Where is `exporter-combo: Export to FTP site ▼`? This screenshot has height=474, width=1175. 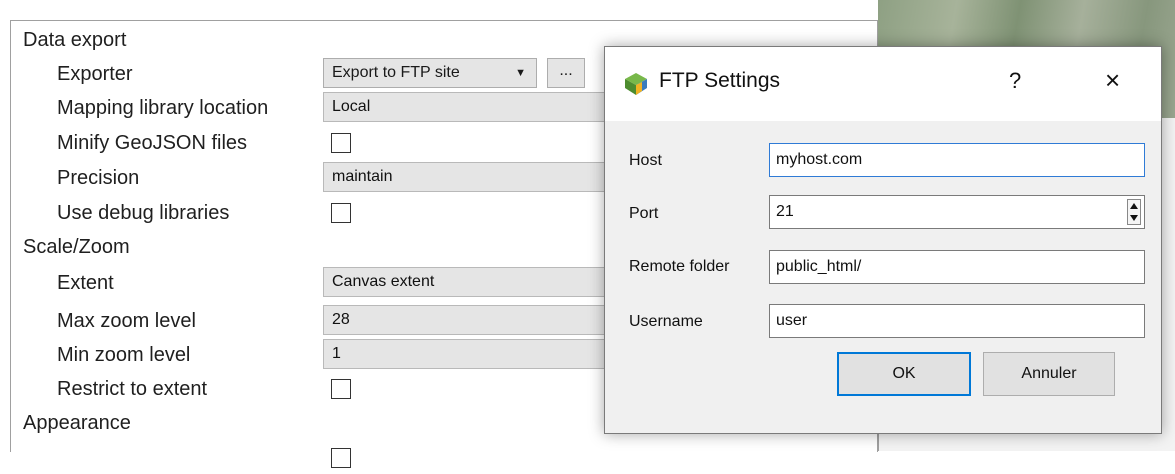 exporter-combo: Export to FTP site ▼ is located at coordinates (430, 73).